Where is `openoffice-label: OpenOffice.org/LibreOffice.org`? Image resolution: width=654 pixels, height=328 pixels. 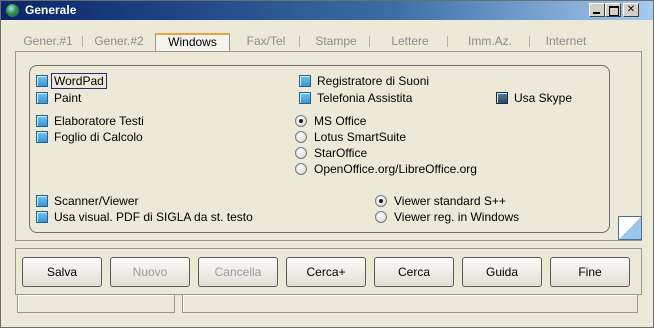
openoffice-label: OpenOffice.org/LibreOffice.org is located at coordinates (395, 169).